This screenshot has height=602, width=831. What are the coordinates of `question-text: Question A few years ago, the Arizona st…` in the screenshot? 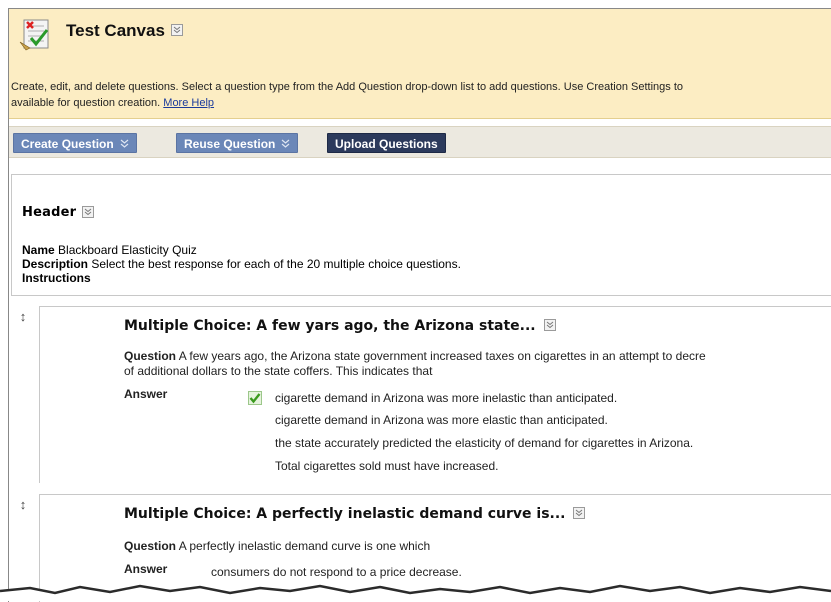 It's located at (415, 364).